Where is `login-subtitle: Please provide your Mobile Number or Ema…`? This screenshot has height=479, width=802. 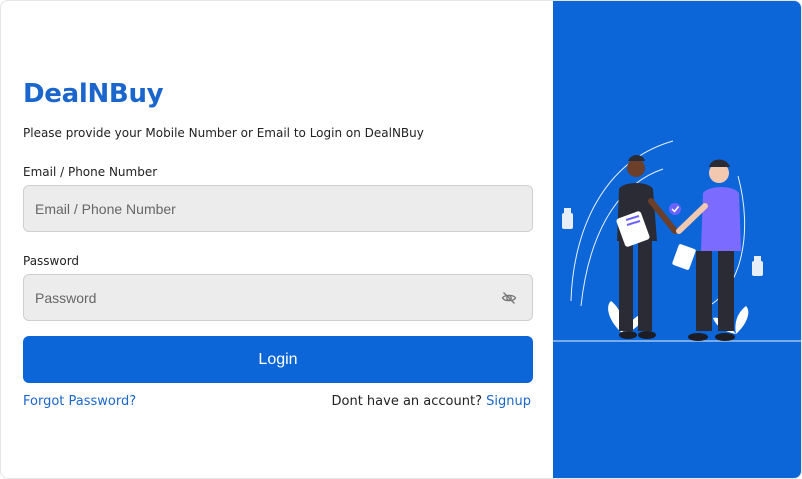
login-subtitle: Please provide your Mobile Number or Ema… is located at coordinates (223, 133).